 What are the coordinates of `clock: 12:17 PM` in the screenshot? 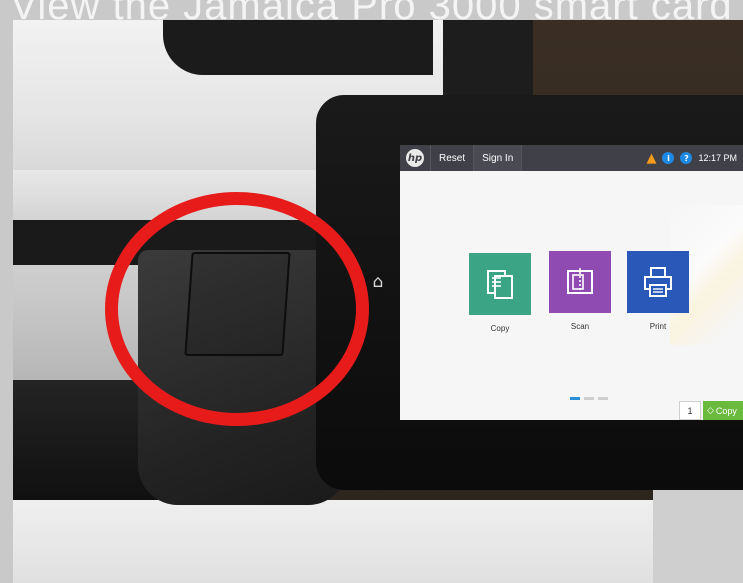 It's located at (717, 158).